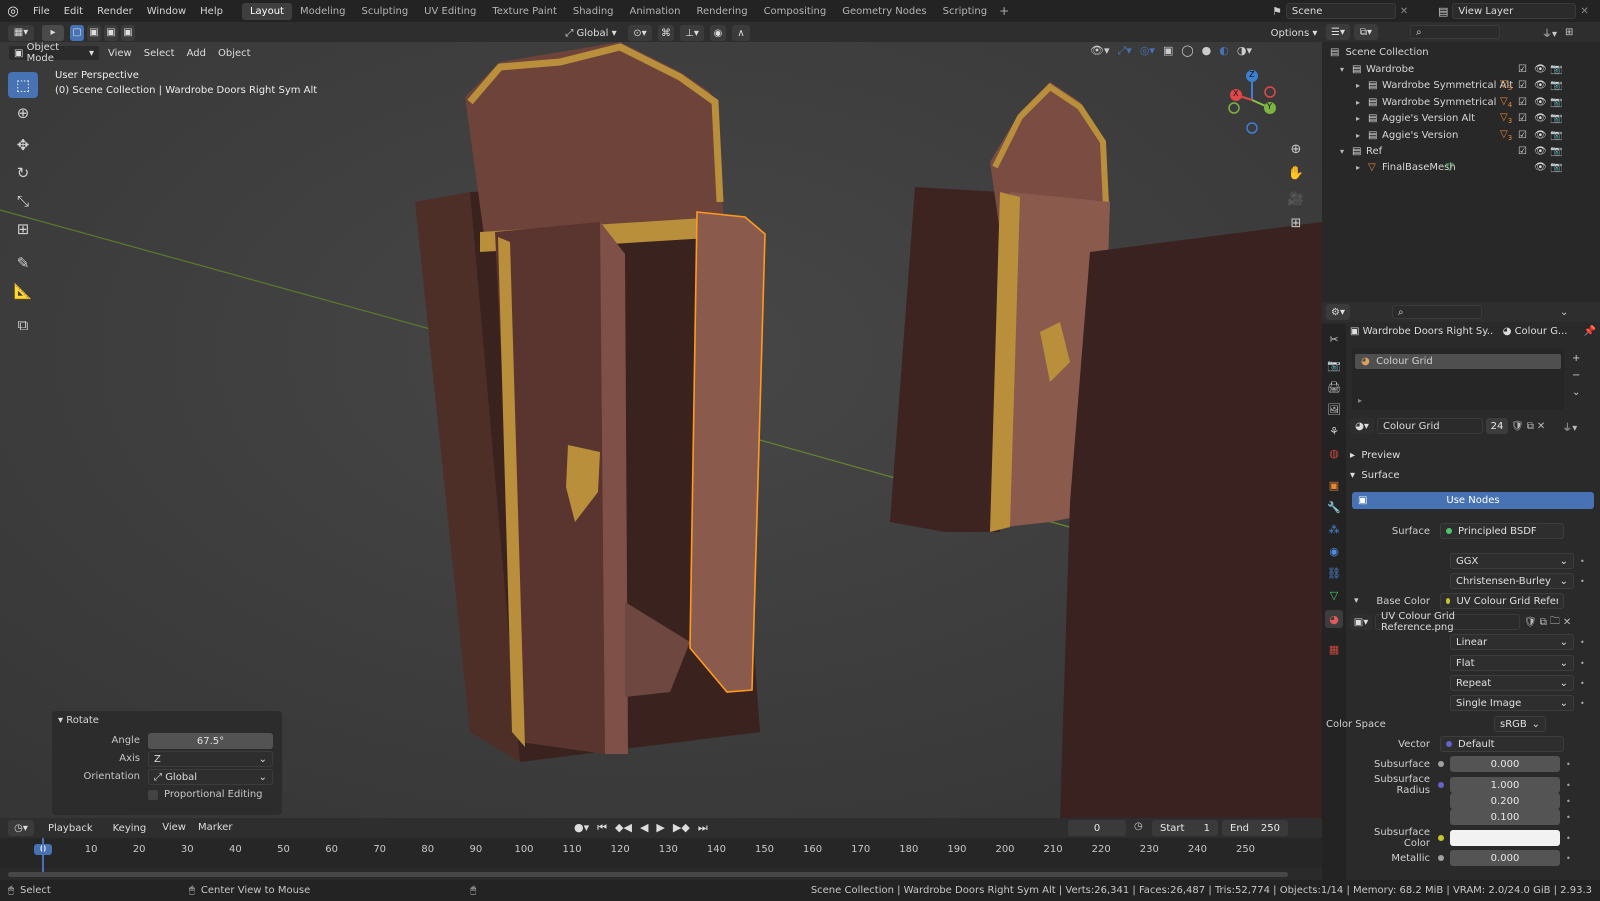 The height and width of the screenshot is (901, 1600). Describe the element at coordinates (23, 173) in the screenshot. I see `rotate-tool-icon: ↻` at that location.